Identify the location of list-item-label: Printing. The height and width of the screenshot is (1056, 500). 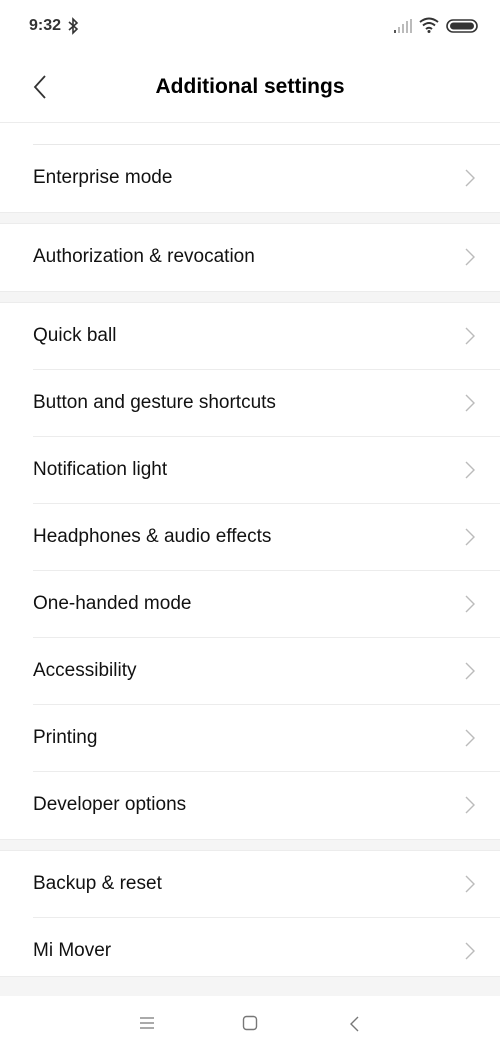
(65, 737).